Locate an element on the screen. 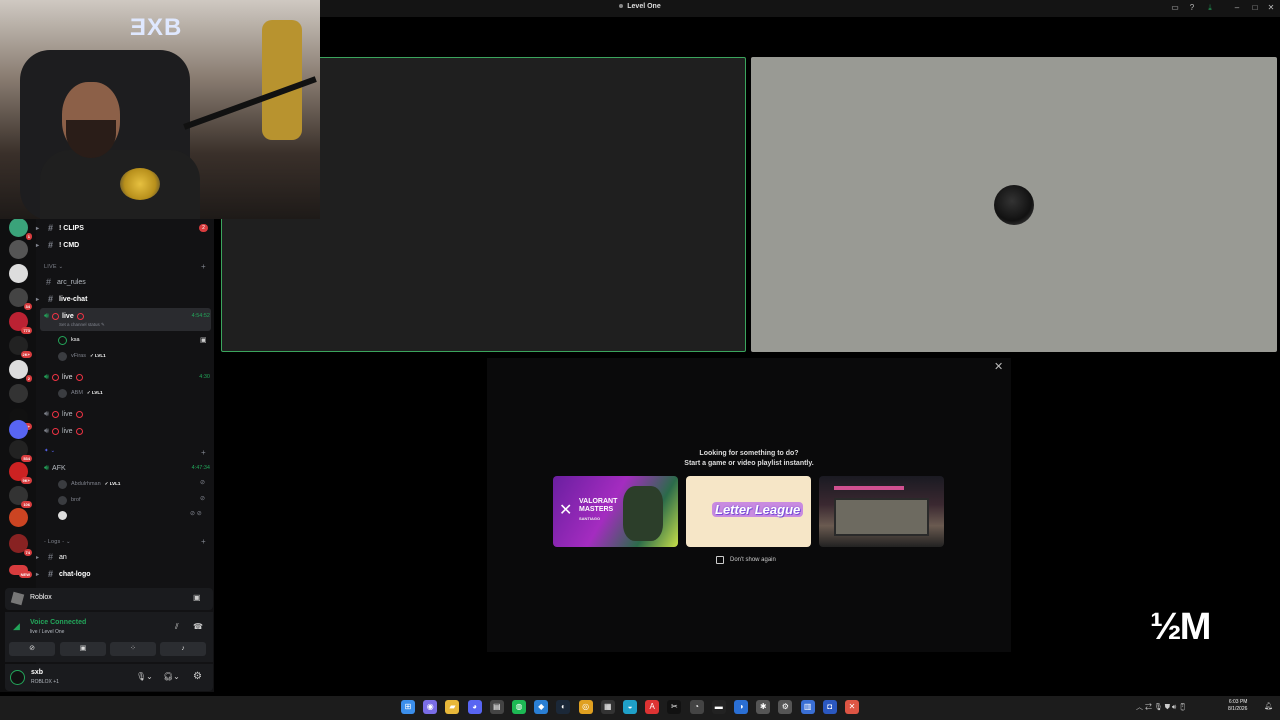 This screenshot has width=1280, height=720. close-window-icon: ✕ is located at coordinates (1271, 8).